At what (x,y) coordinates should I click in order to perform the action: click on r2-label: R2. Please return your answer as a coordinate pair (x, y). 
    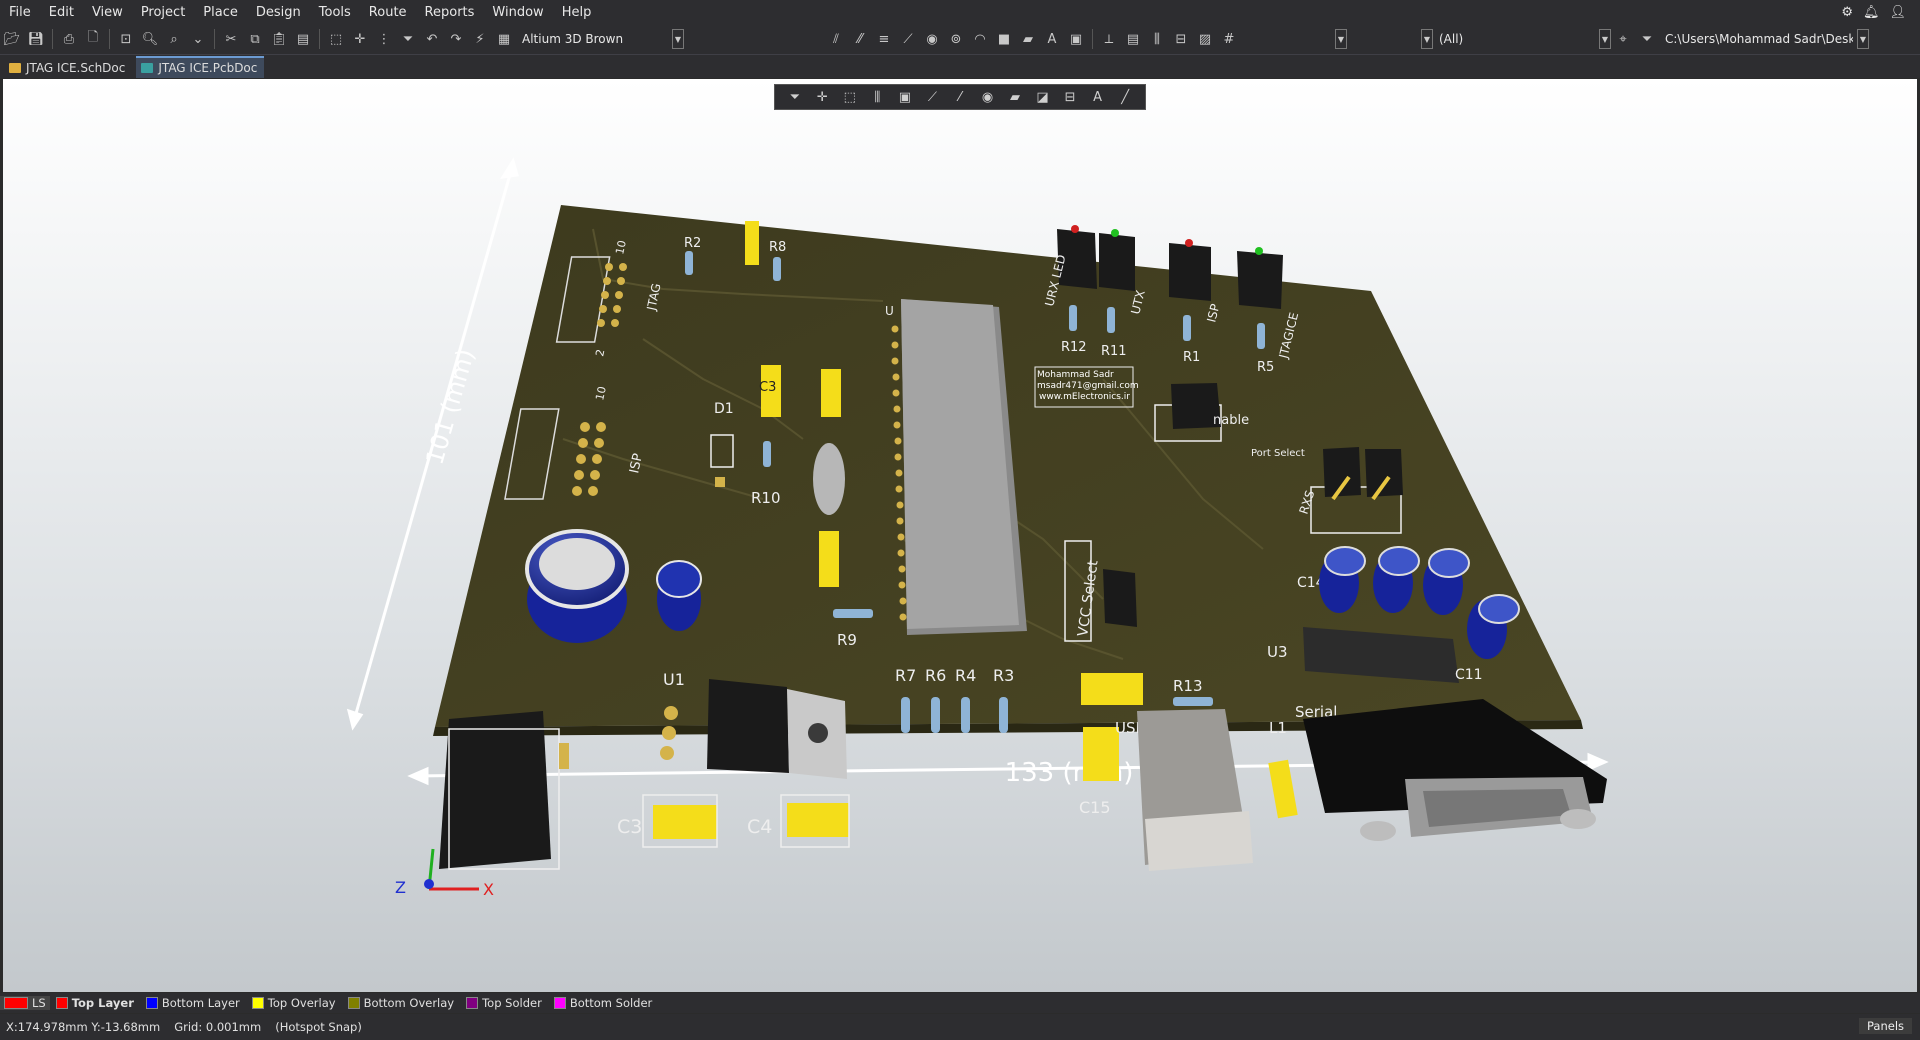
    Looking at the image, I should click on (692, 243).